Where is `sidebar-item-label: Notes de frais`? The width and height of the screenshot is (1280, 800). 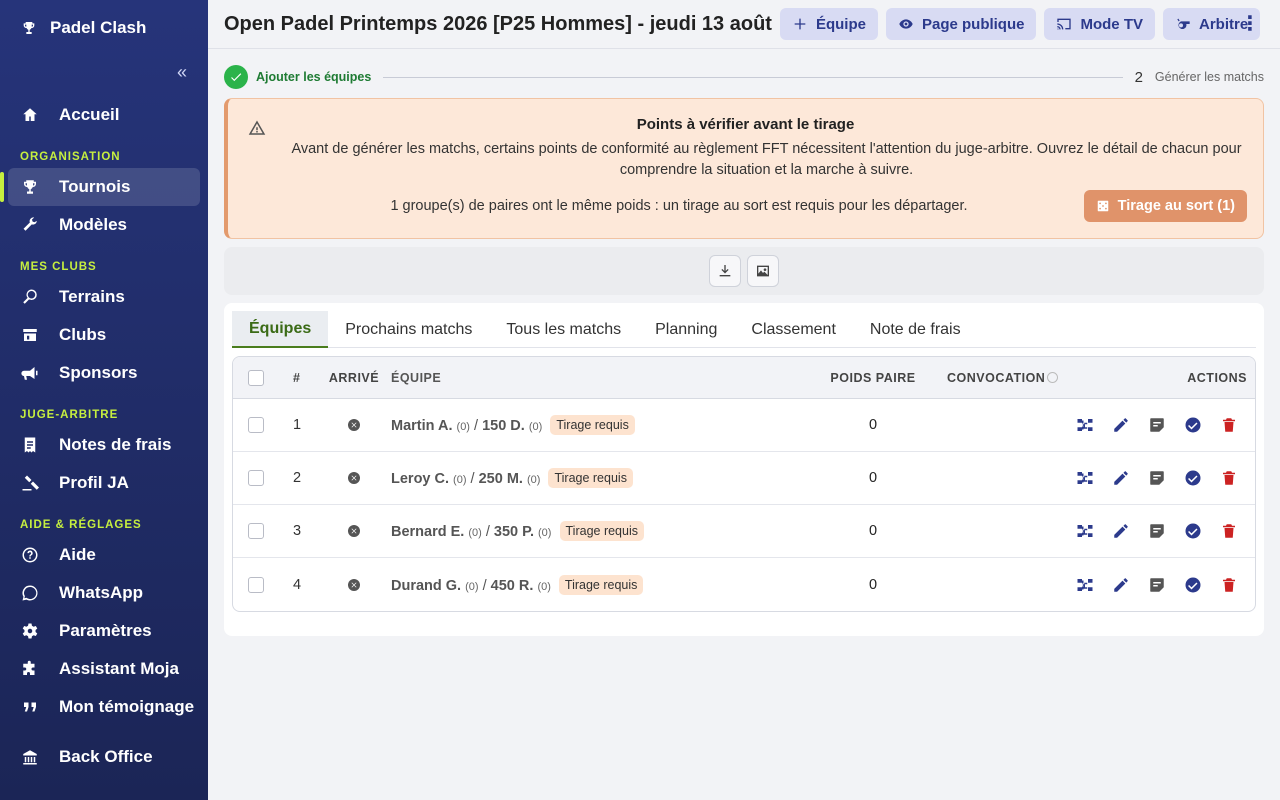 sidebar-item-label: Notes de frais is located at coordinates (115, 444).